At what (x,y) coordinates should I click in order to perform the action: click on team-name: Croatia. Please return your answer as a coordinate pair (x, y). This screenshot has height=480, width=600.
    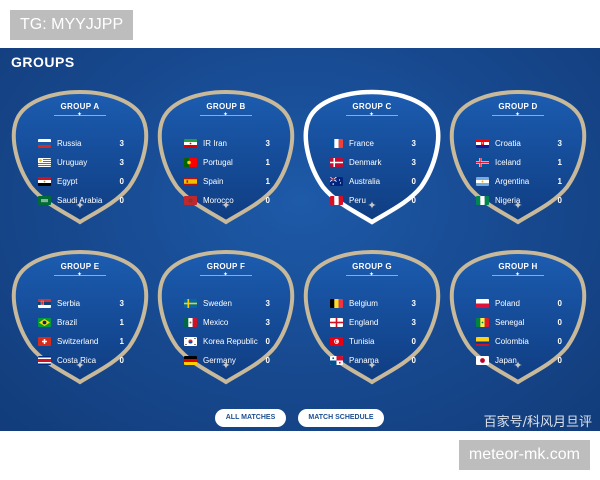
    Looking at the image, I should click on (508, 143).